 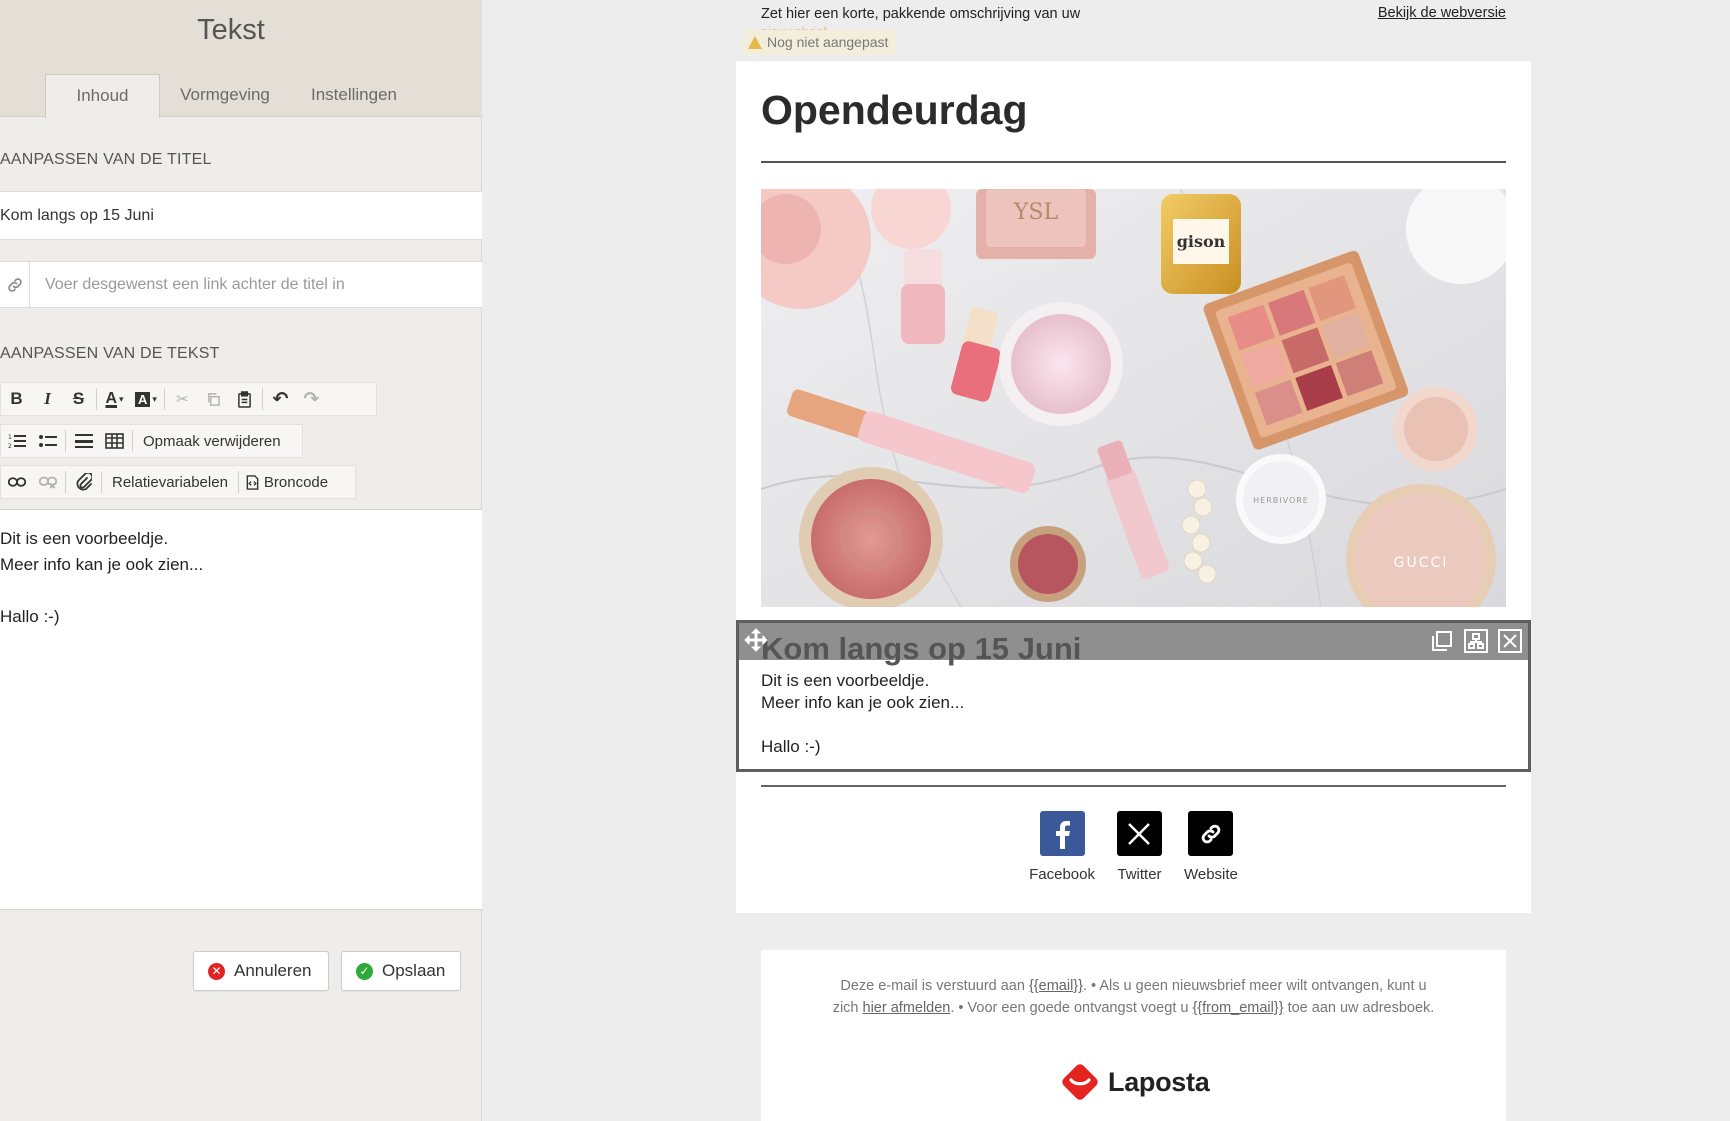 What do you see at coordinates (311, 399) in the screenshot?
I see `redo-icon: ↷` at bounding box center [311, 399].